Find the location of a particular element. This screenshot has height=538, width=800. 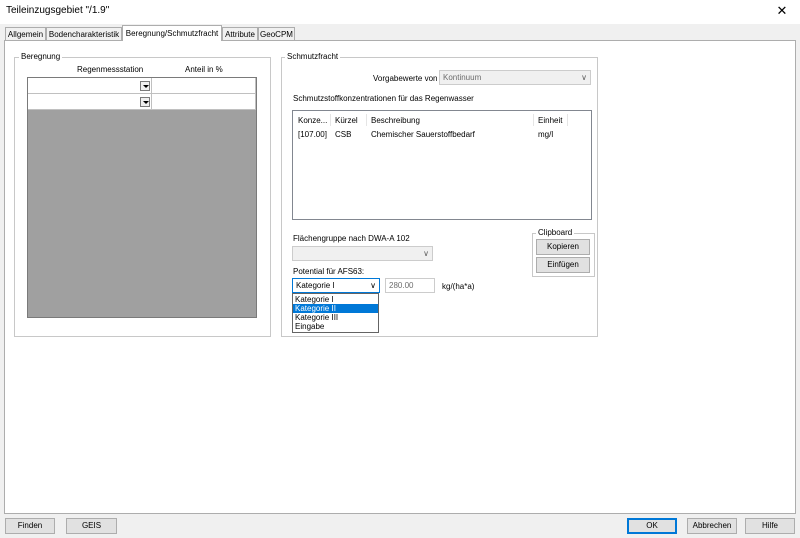

potential-value-field: 280.00 is located at coordinates (410, 285).